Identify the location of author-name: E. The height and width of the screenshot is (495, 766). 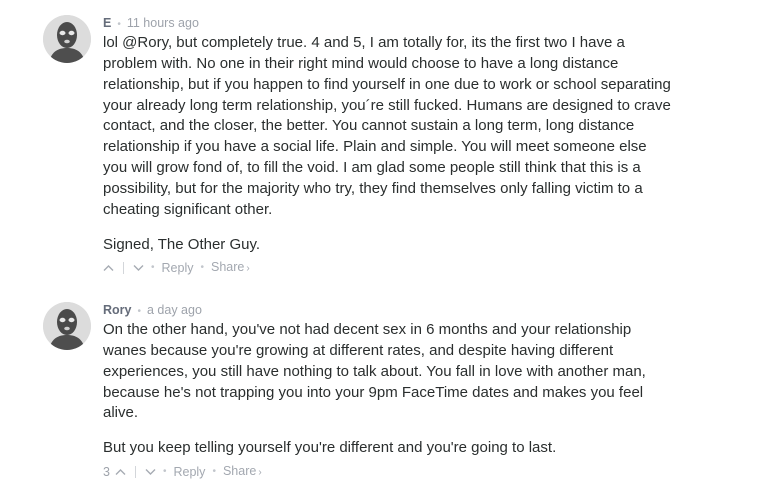
(107, 23).